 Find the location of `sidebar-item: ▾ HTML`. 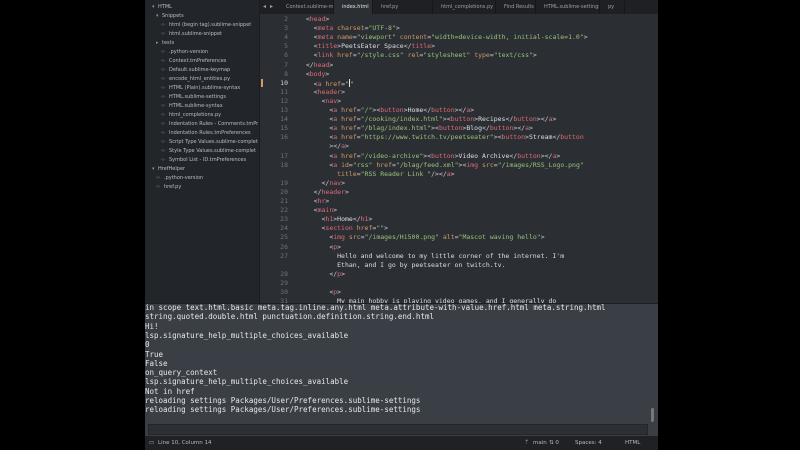

sidebar-item: ▾ HTML is located at coordinates (162, 7).